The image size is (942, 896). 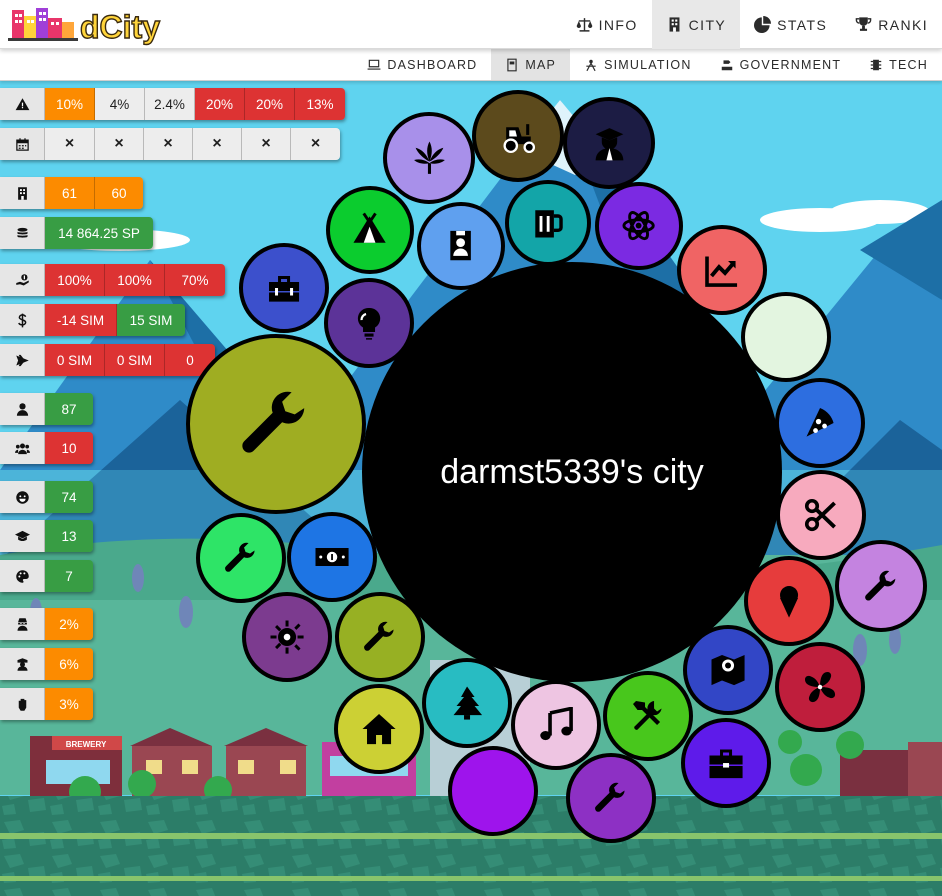 I want to click on building-bubble-blank, so click(x=493, y=791).